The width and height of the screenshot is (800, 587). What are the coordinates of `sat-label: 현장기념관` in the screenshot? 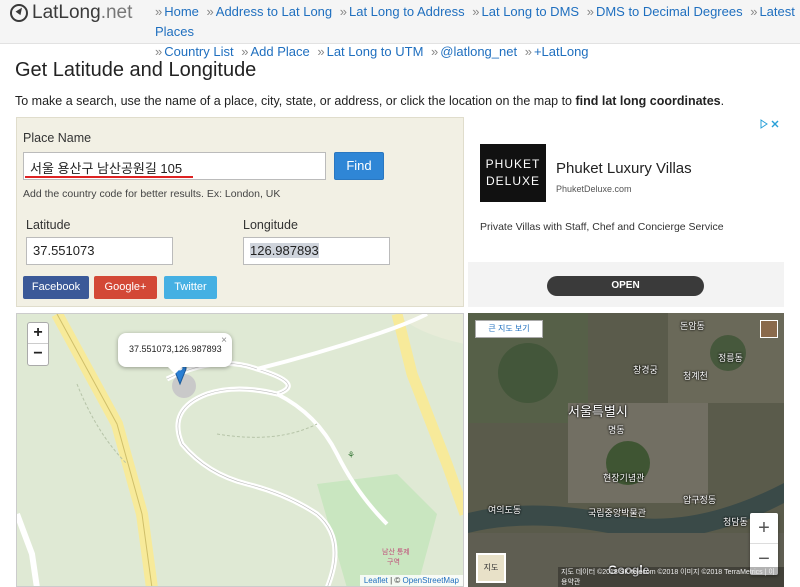 It's located at (624, 478).